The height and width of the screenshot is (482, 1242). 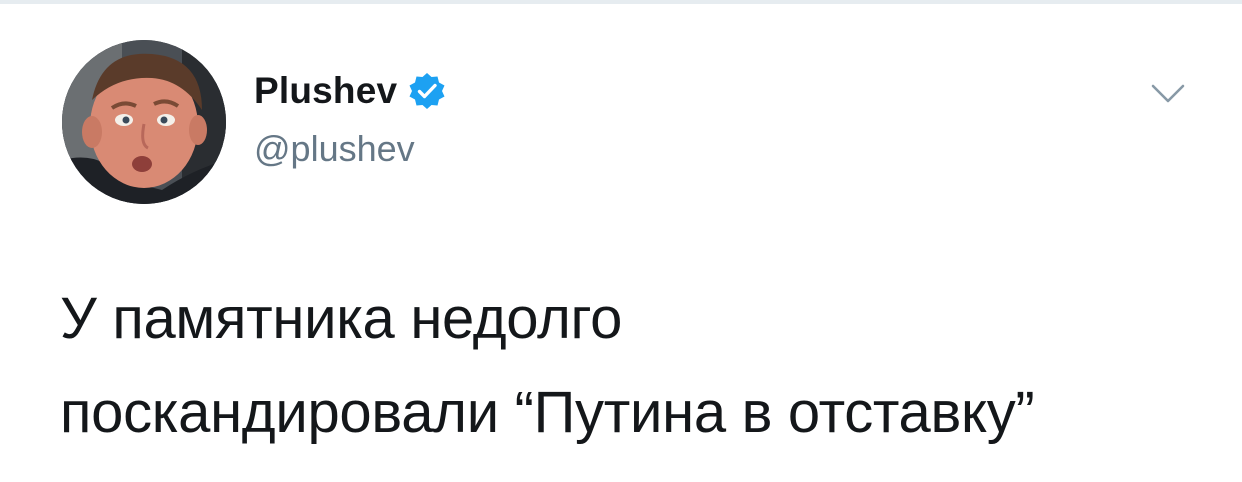 What do you see at coordinates (334, 149) in the screenshot?
I see `author-handle: @plushev` at bounding box center [334, 149].